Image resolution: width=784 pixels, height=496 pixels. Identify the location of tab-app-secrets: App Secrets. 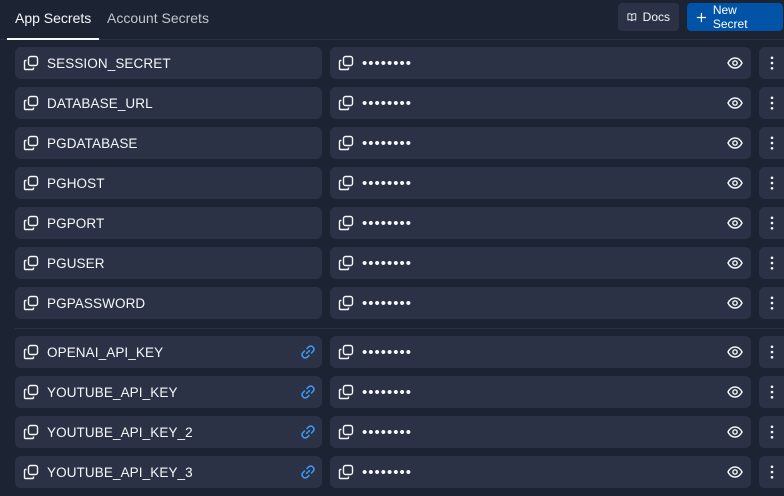
(53, 20).